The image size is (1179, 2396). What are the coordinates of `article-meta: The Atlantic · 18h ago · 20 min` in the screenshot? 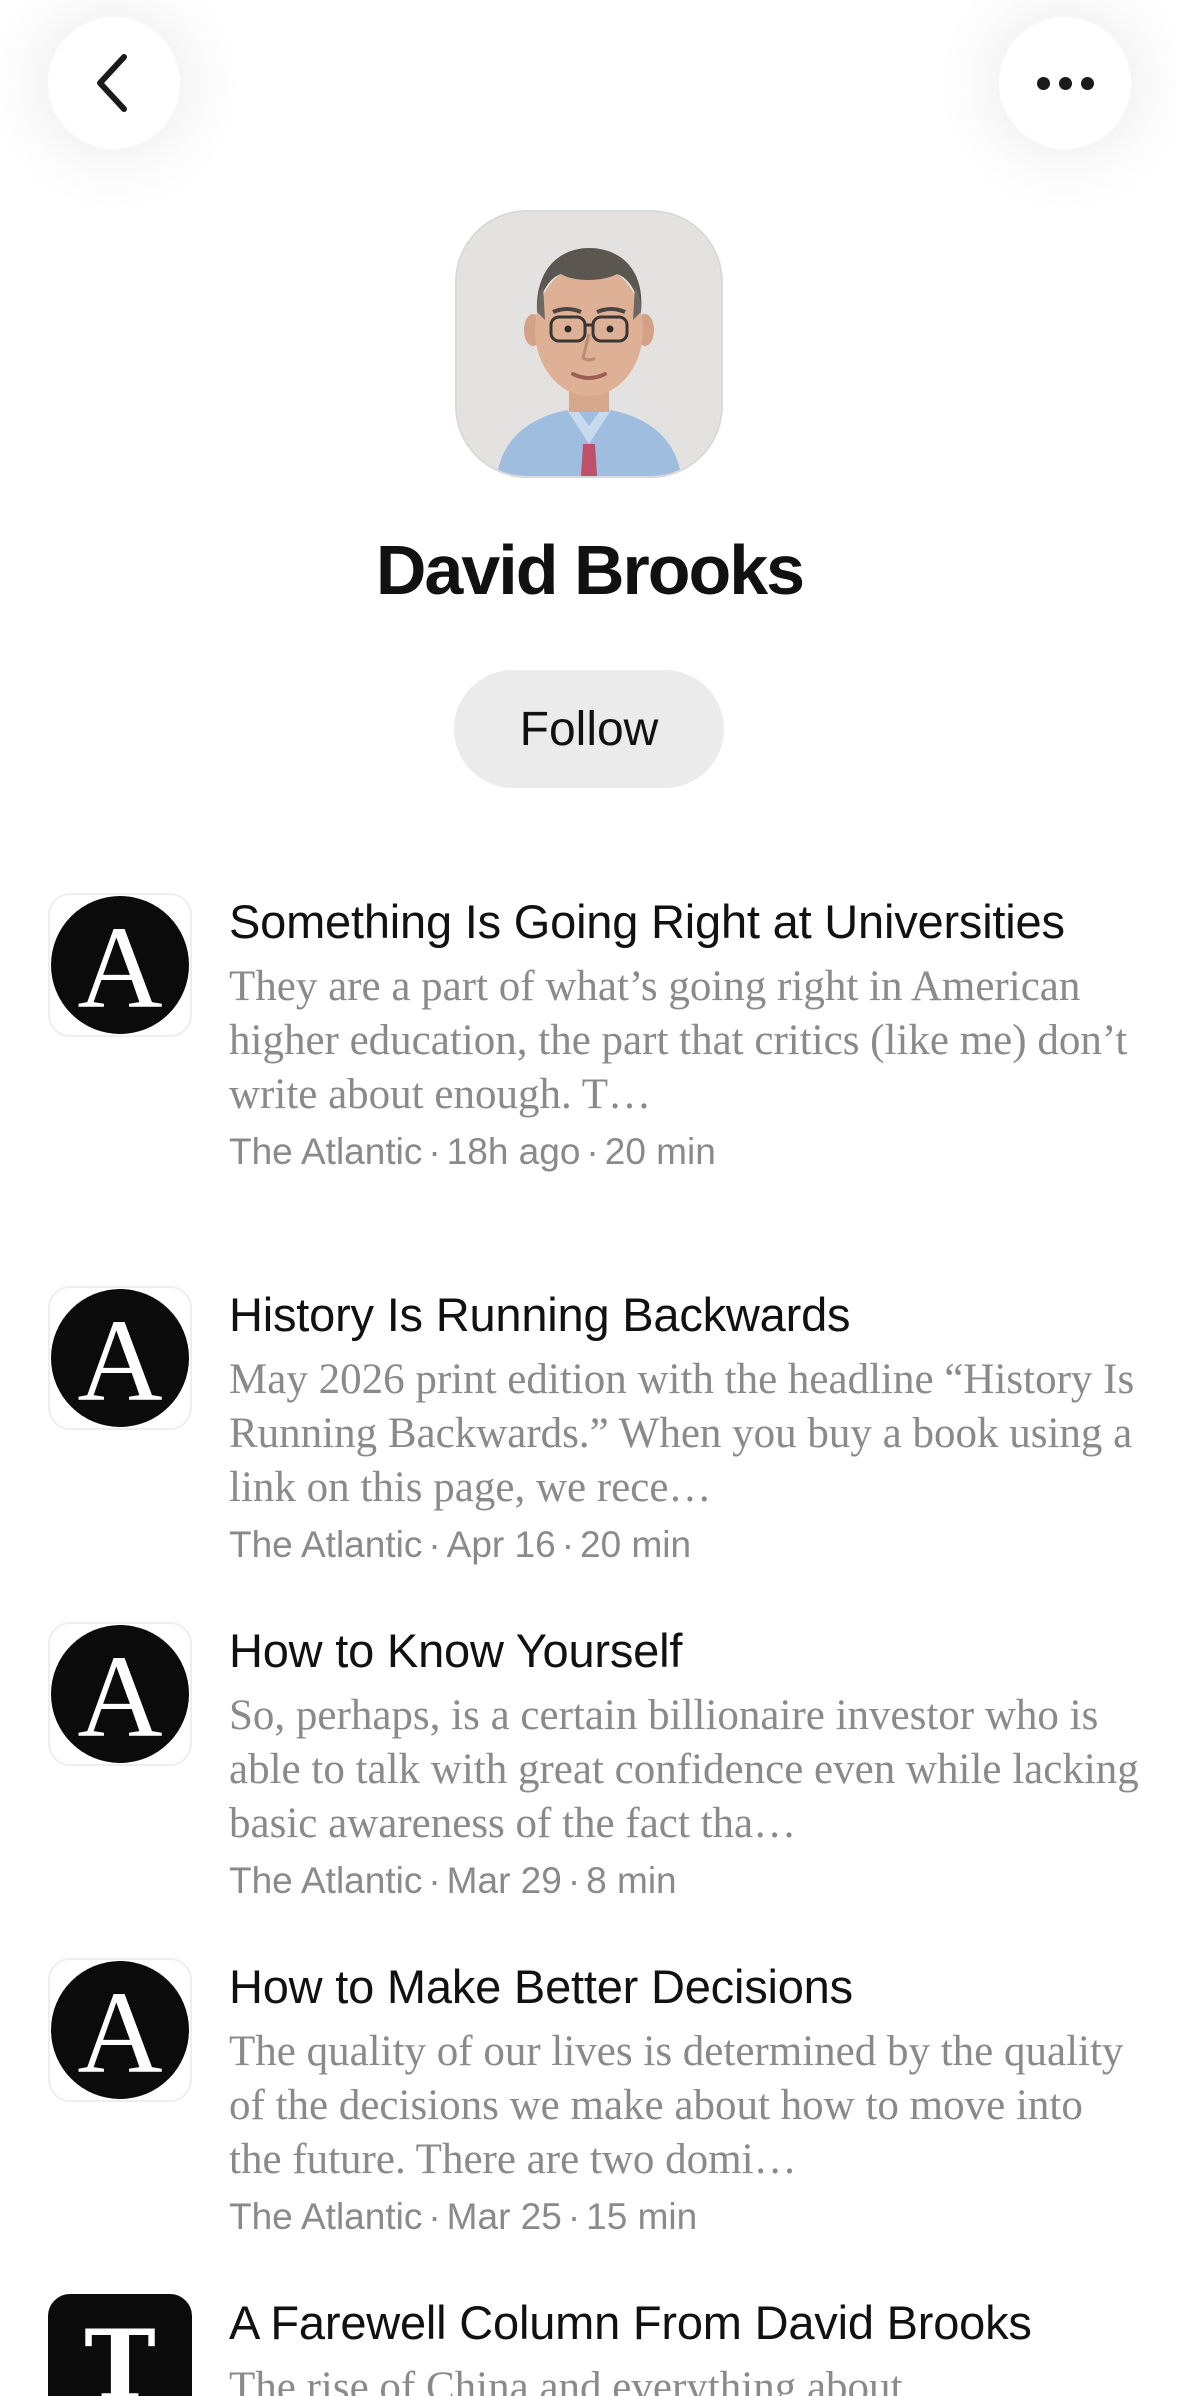 It's located at (472, 1151).